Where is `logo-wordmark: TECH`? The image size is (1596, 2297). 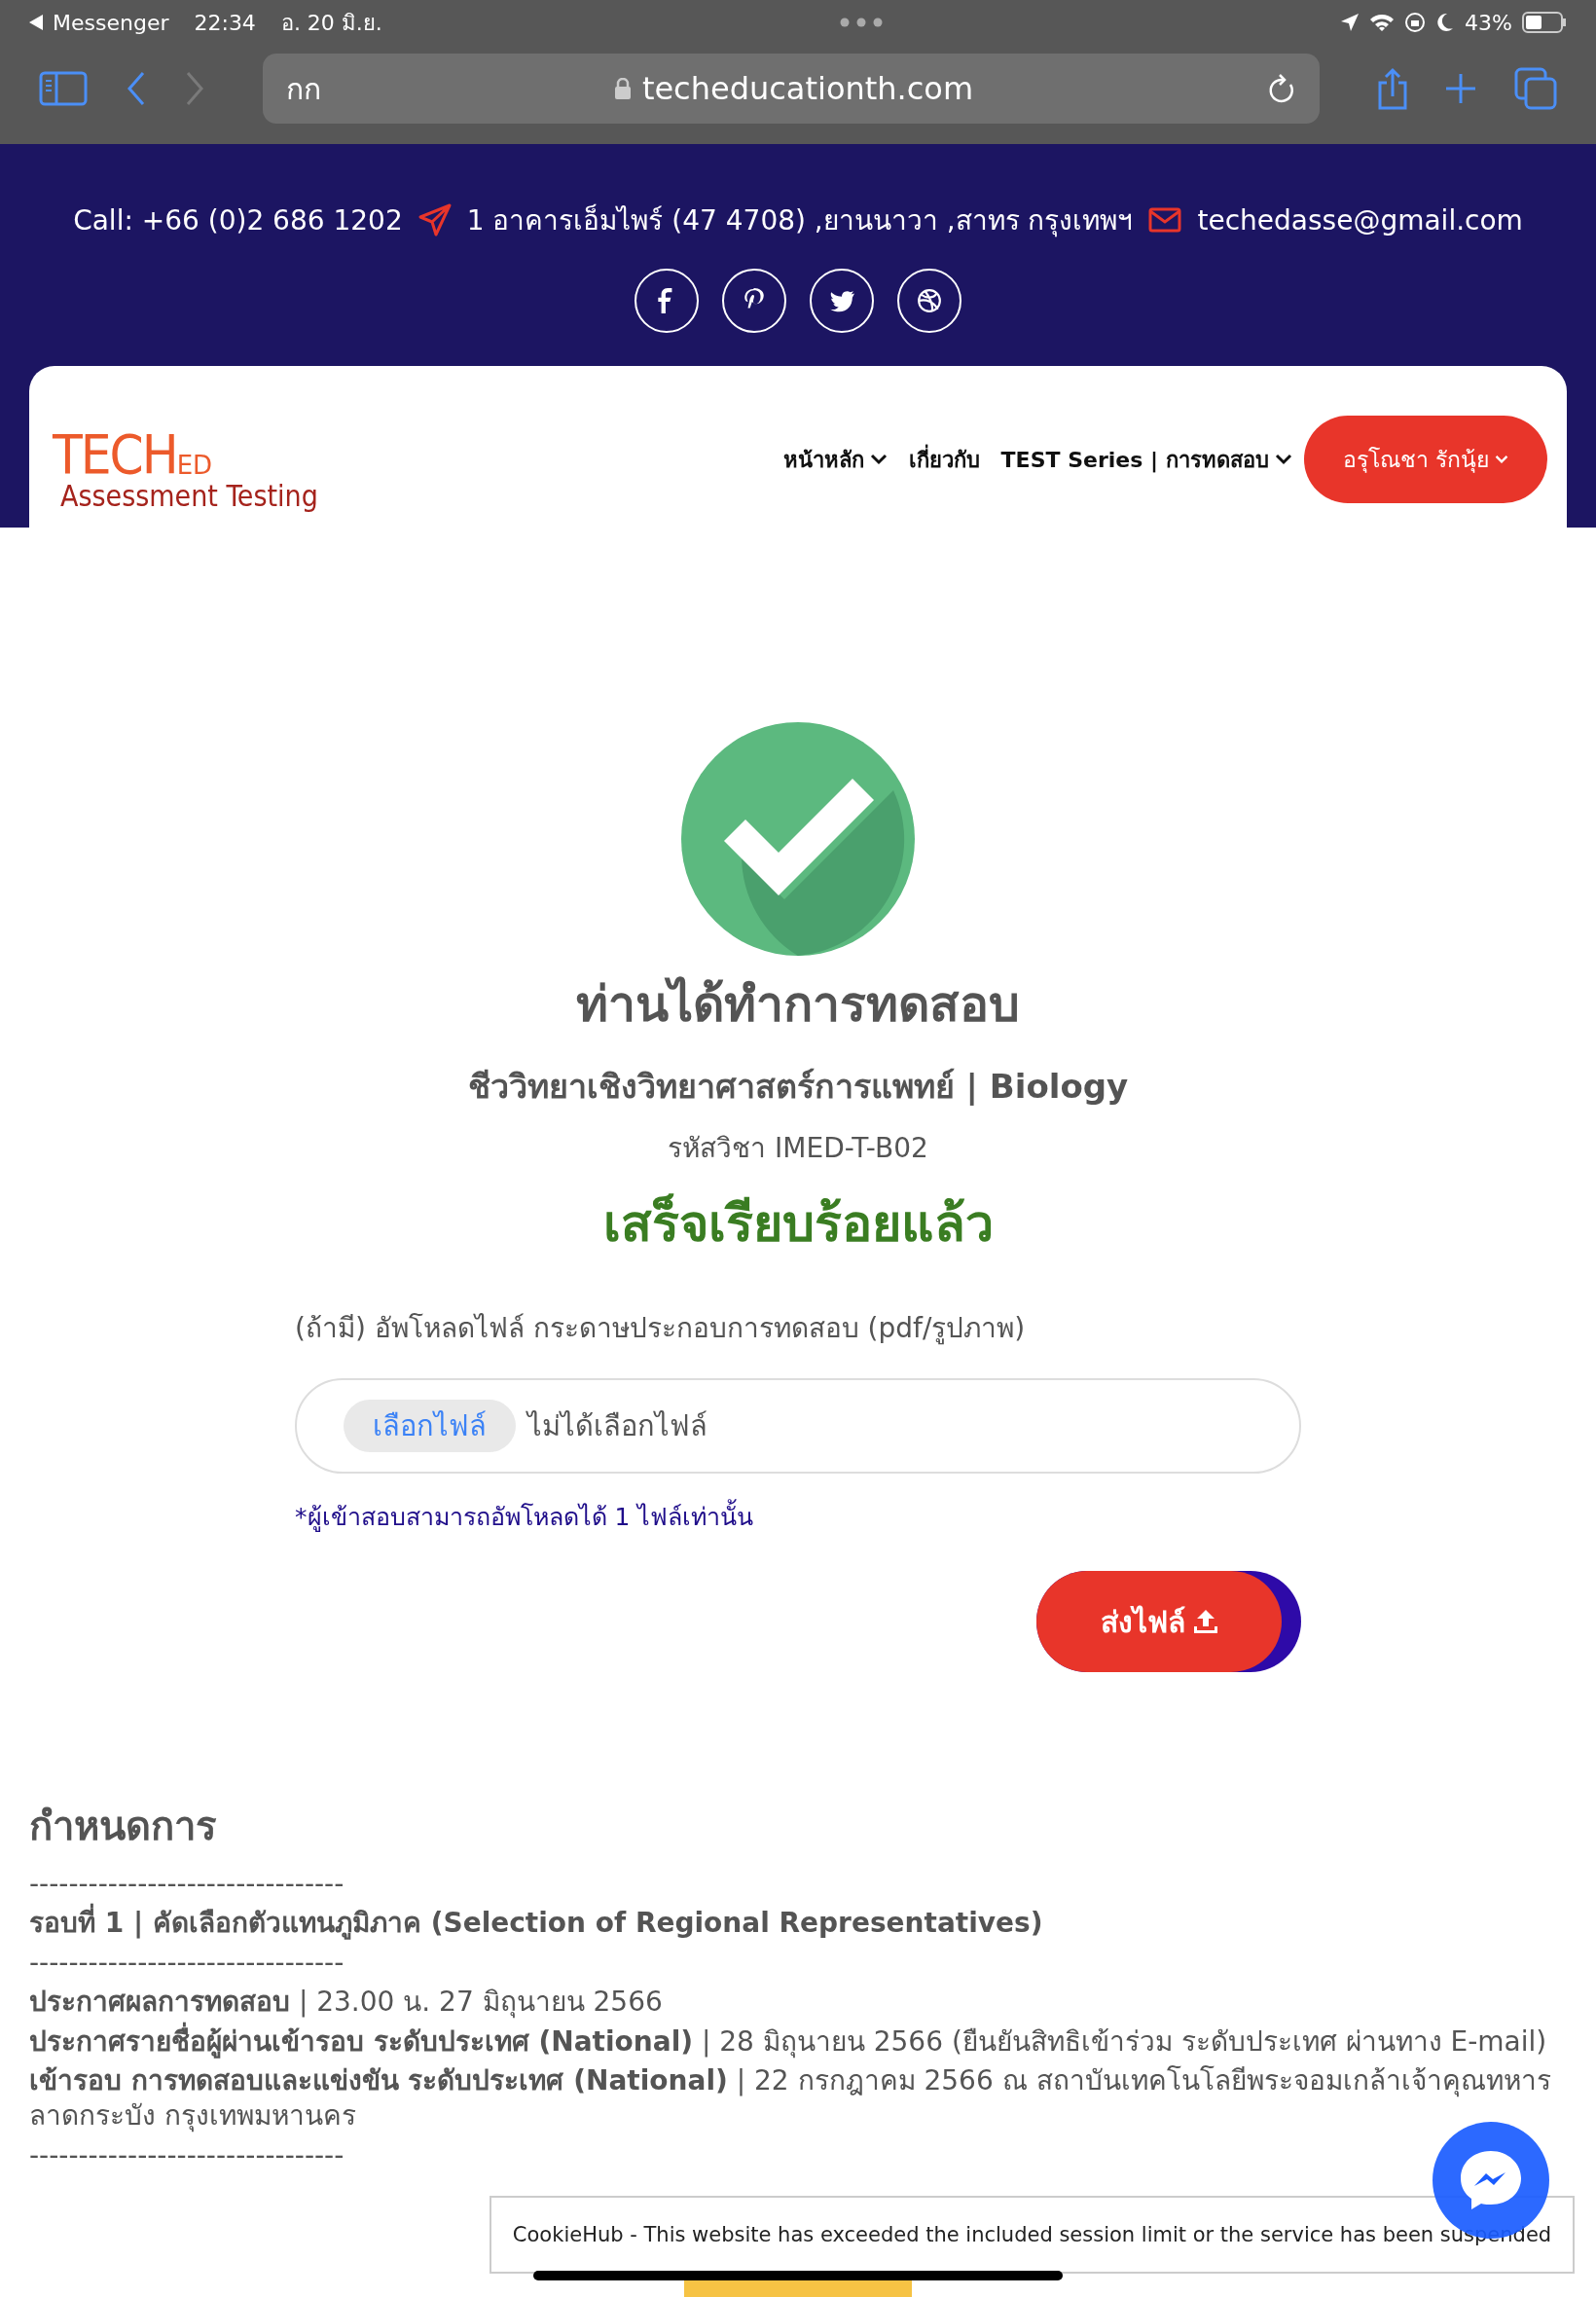 logo-wordmark: TECH is located at coordinates (115, 454).